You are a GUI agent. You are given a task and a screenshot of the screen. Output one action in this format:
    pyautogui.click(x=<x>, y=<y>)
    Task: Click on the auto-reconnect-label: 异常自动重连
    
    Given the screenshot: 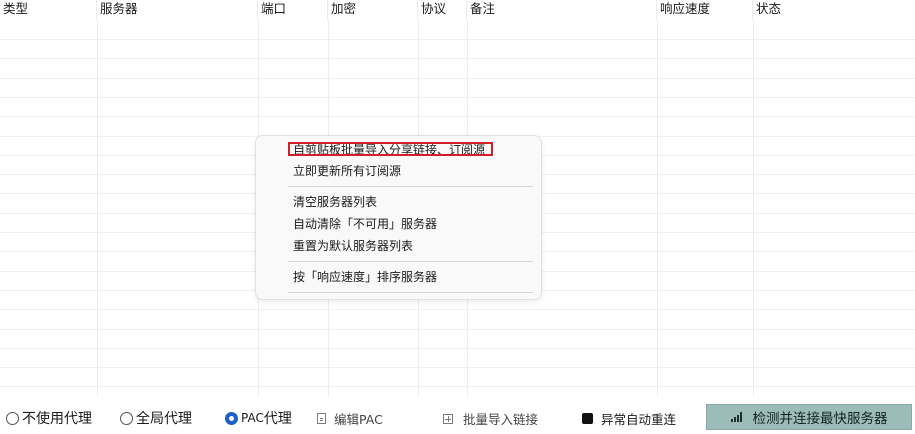 What is the action you would take?
    pyautogui.click(x=639, y=419)
    